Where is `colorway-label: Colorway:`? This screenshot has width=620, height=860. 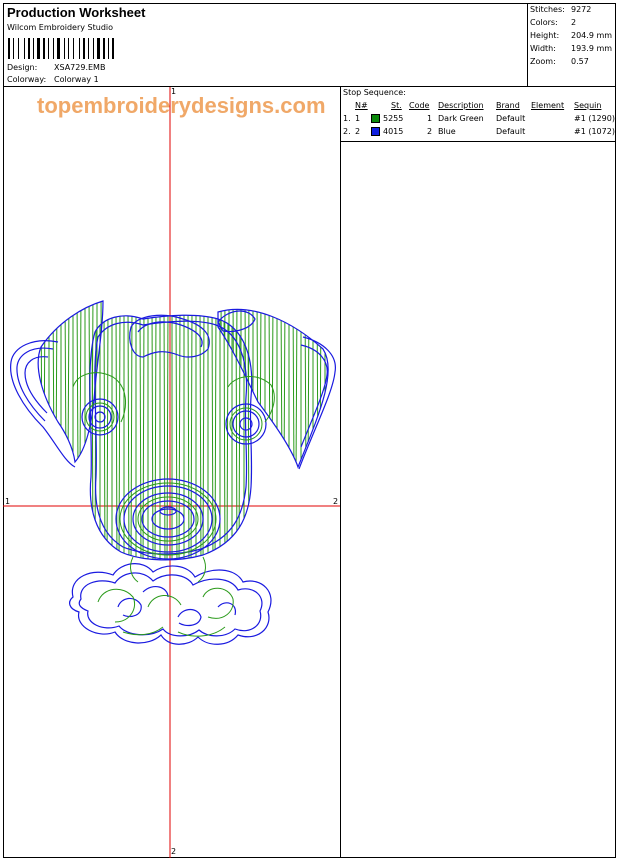
colorway-label: Colorway: is located at coordinates (27, 79).